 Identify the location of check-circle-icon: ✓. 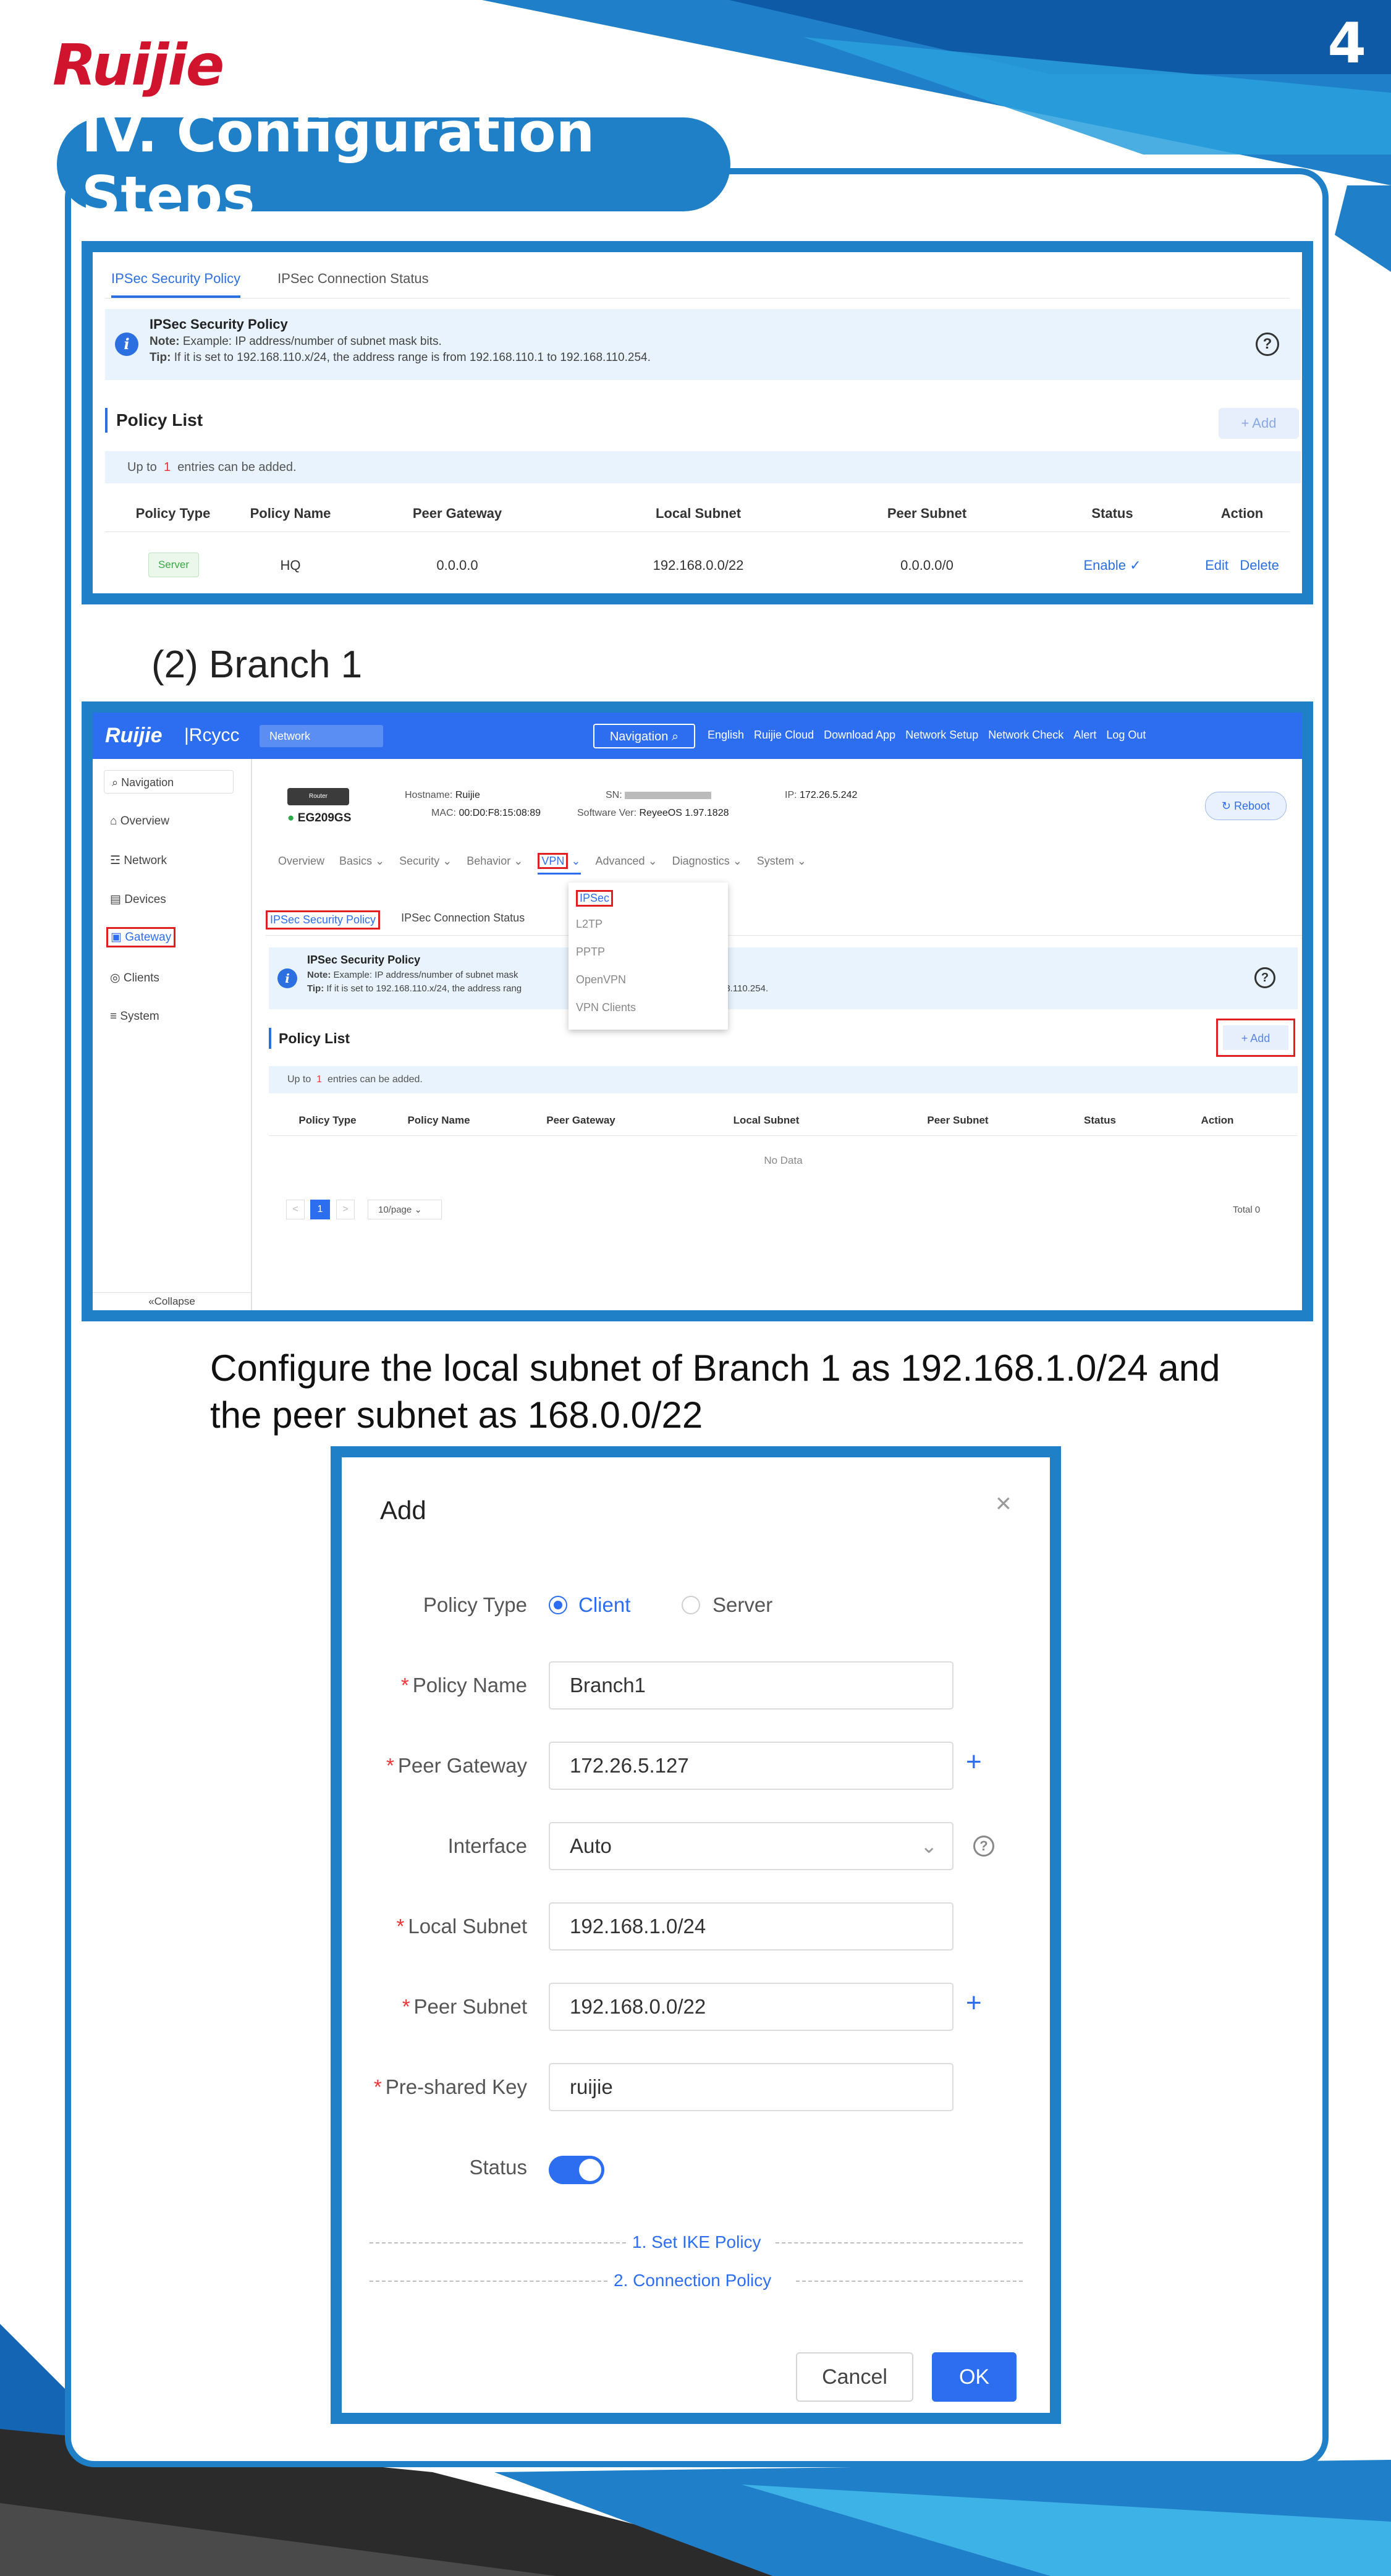
(1136, 565).